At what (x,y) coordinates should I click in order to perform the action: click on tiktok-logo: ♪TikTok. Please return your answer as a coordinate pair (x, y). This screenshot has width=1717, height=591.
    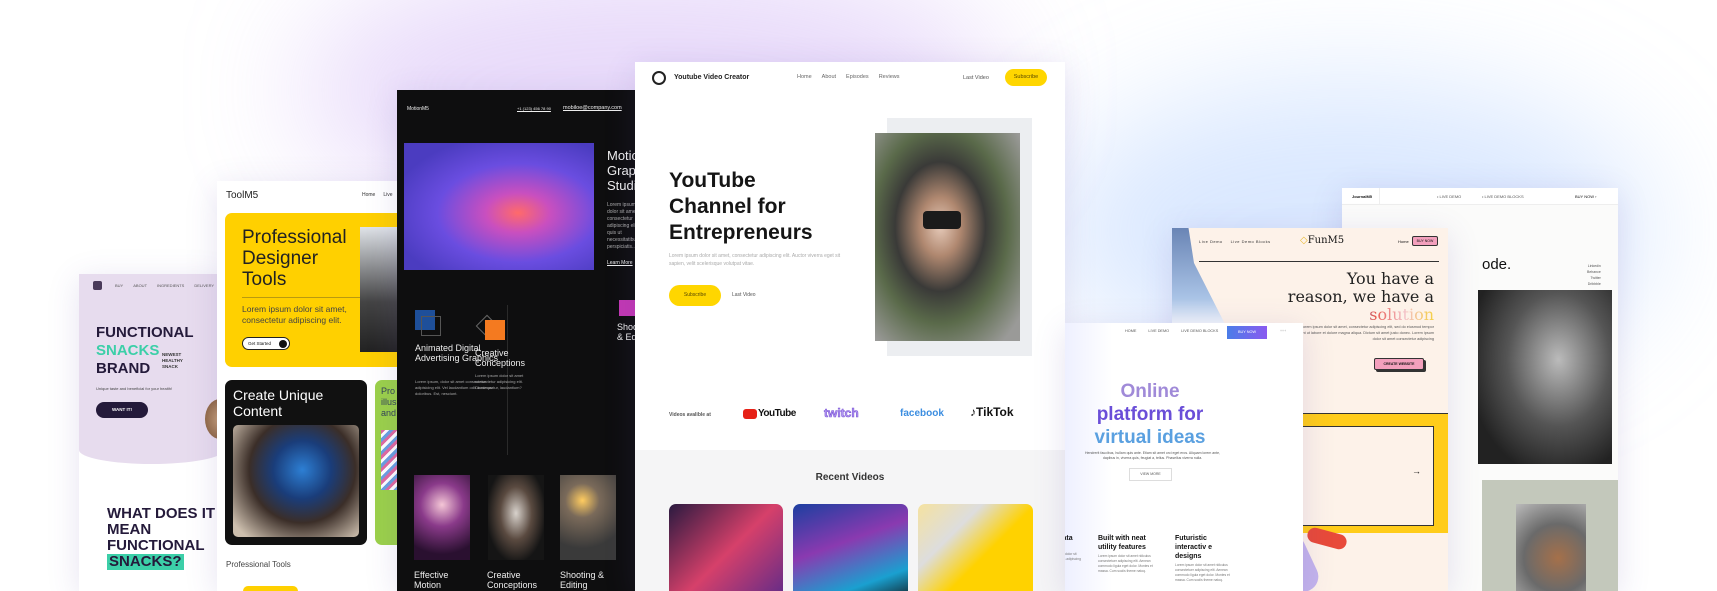
    Looking at the image, I should click on (992, 412).